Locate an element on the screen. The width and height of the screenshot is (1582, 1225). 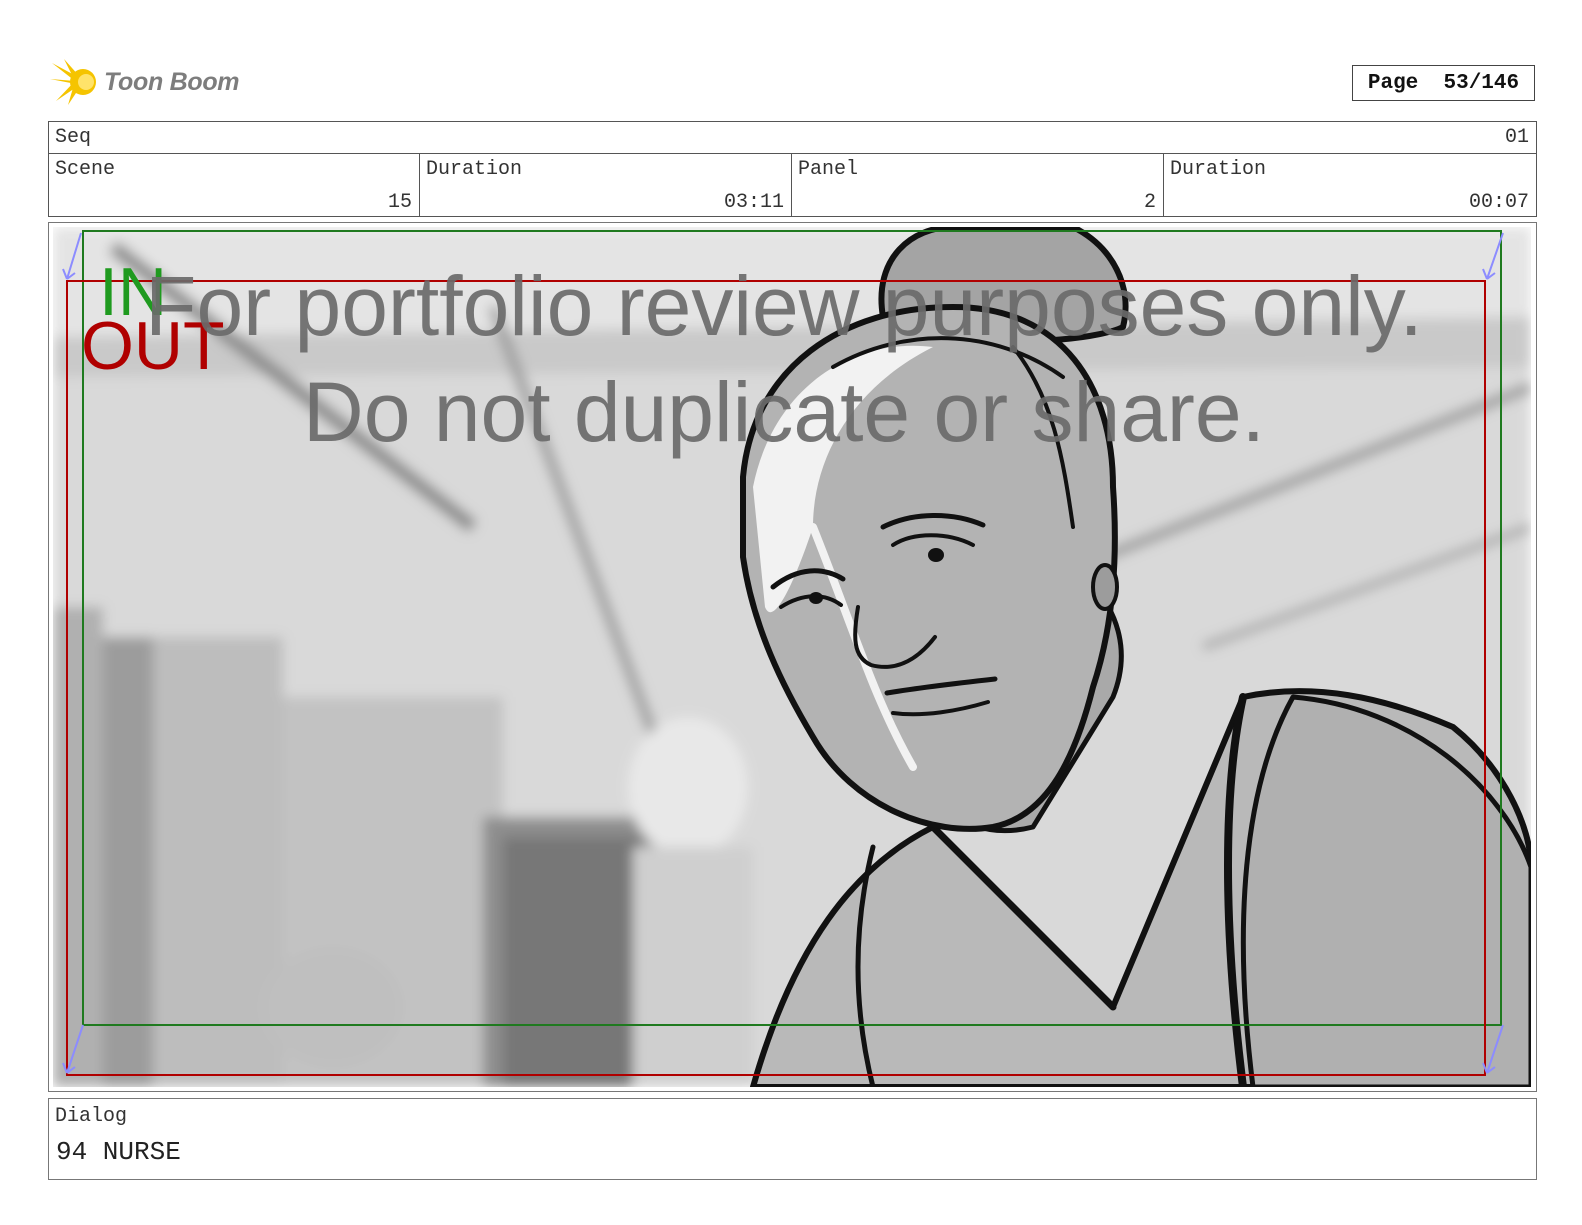
scene-value: 15 is located at coordinates (399, 202).